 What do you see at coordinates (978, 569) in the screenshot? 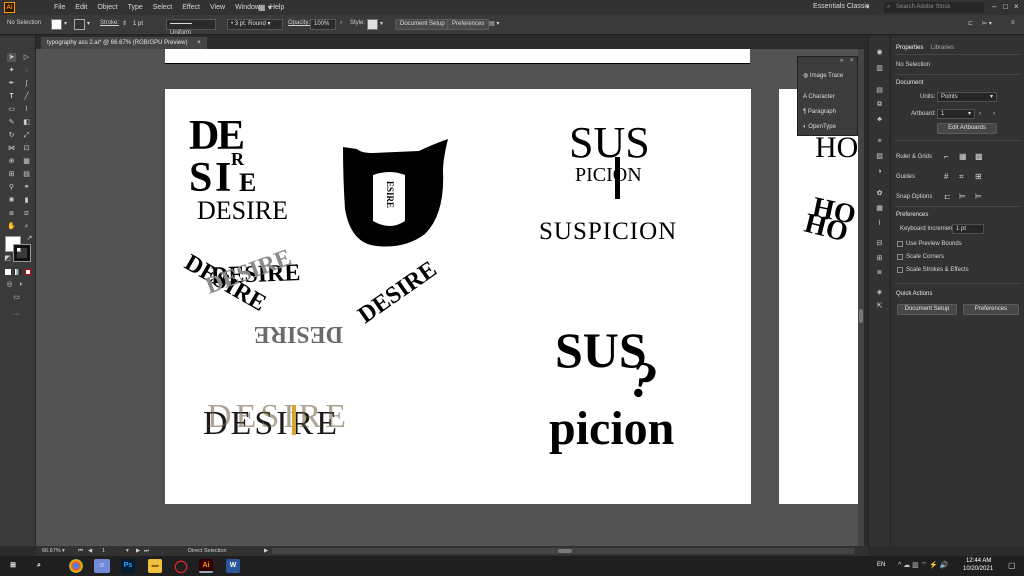
I see `clock-date: 10/20/2021` at bounding box center [978, 569].